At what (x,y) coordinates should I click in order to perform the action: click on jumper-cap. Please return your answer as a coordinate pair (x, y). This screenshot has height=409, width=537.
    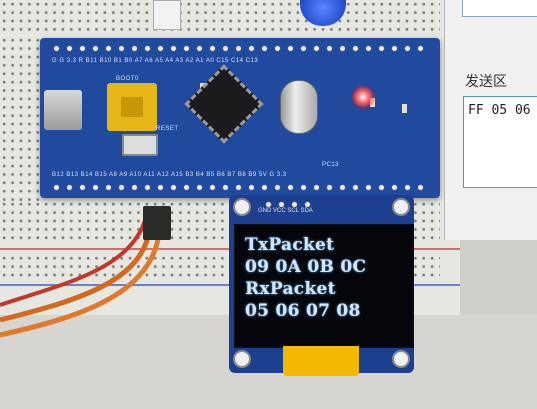
    Looking at the image, I should click on (132, 107).